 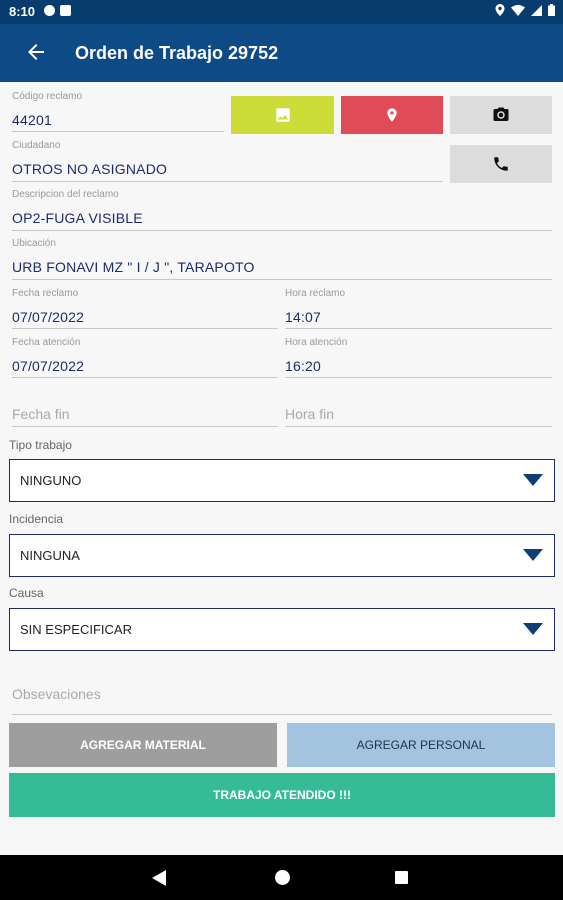 I want to click on fecha-atencion-value: 07/07/2022, so click(x=48, y=366).